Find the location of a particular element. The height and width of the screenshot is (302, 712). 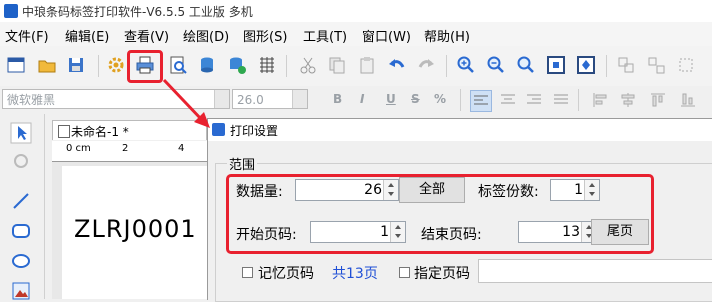

total-pages-text: 共13页 is located at coordinates (355, 274).